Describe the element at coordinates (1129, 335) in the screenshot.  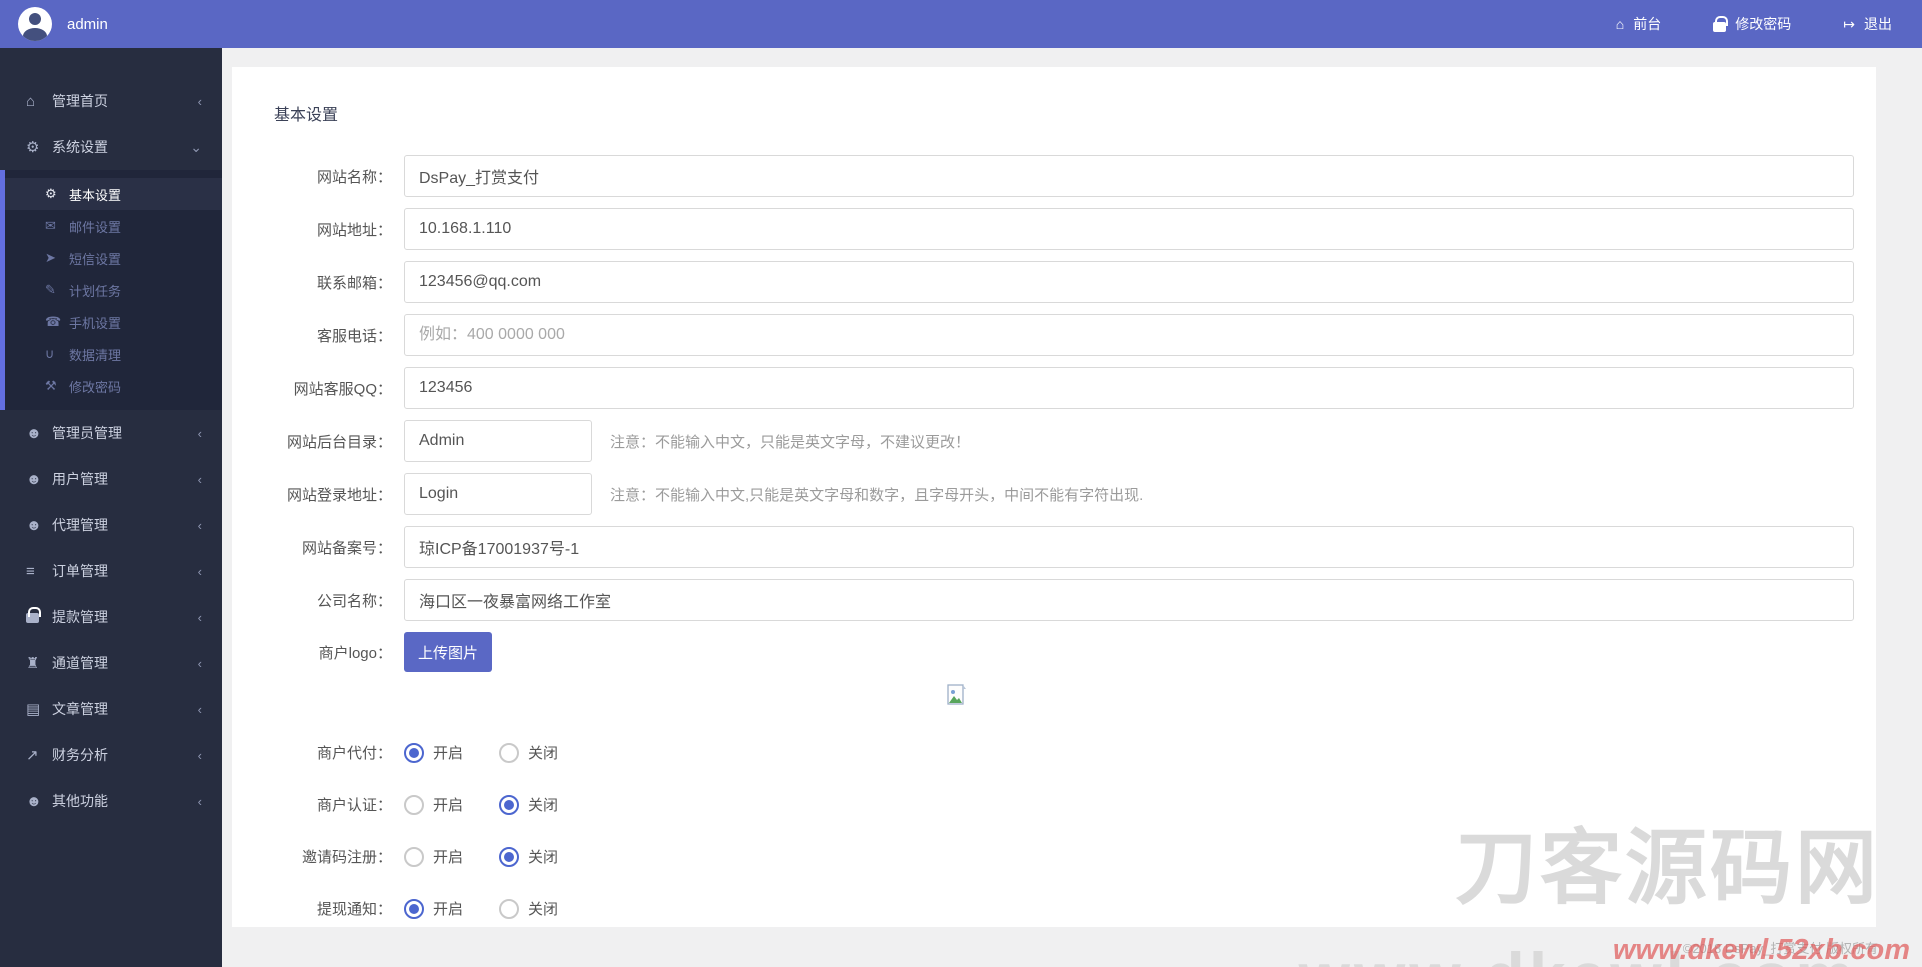
I see `service-phone-input` at that location.